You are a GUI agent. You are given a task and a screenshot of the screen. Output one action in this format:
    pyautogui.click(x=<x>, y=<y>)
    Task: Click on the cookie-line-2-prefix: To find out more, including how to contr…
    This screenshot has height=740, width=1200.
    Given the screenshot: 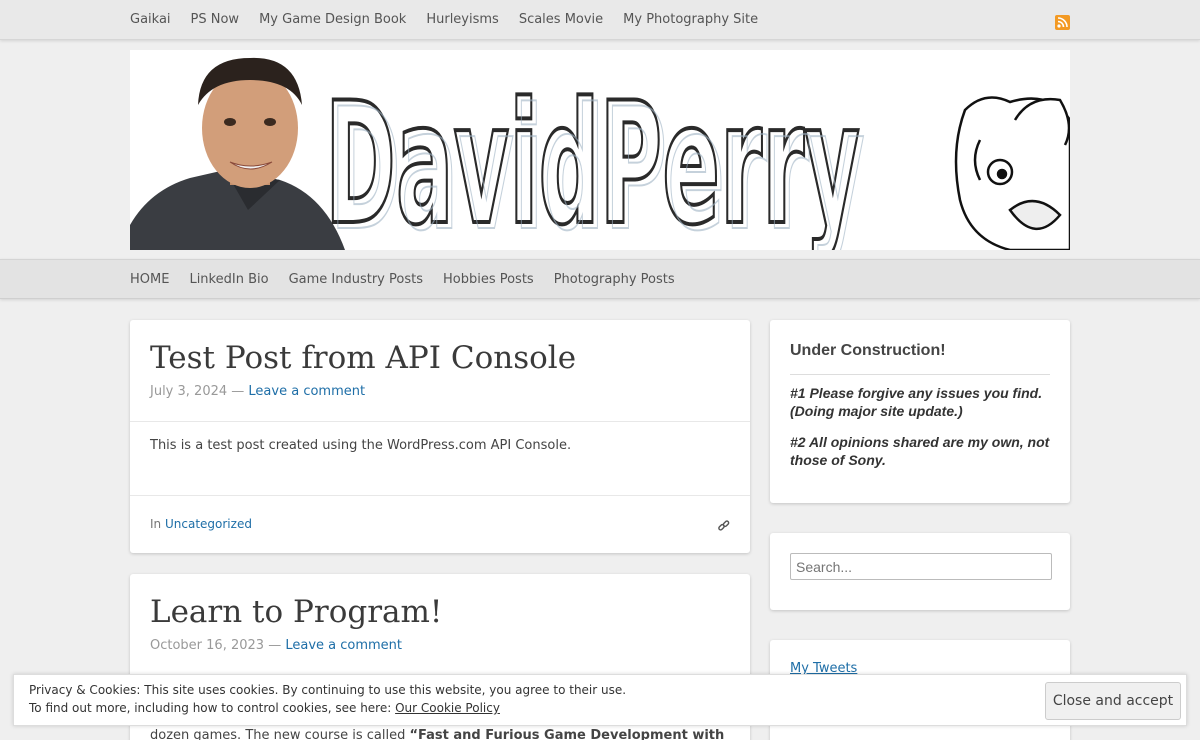 What is the action you would take?
    pyautogui.click(x=212, y=708)
    